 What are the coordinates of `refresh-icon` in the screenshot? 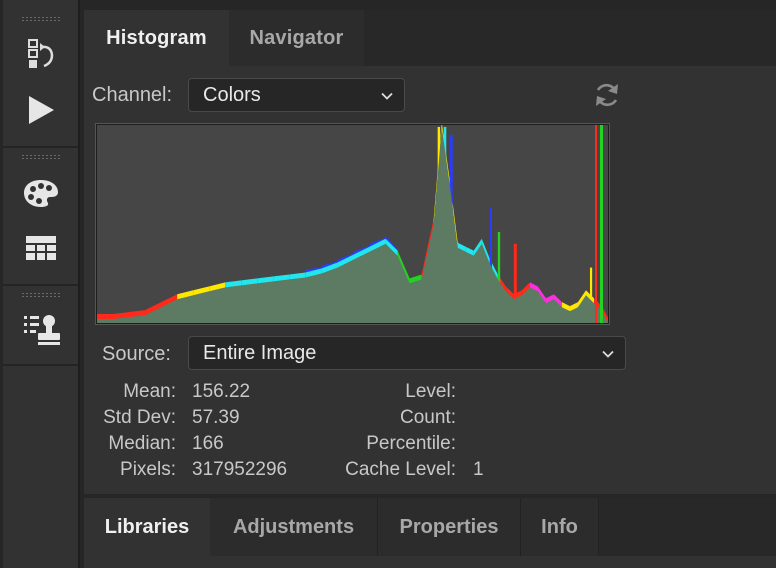 It's located at (607, 95).